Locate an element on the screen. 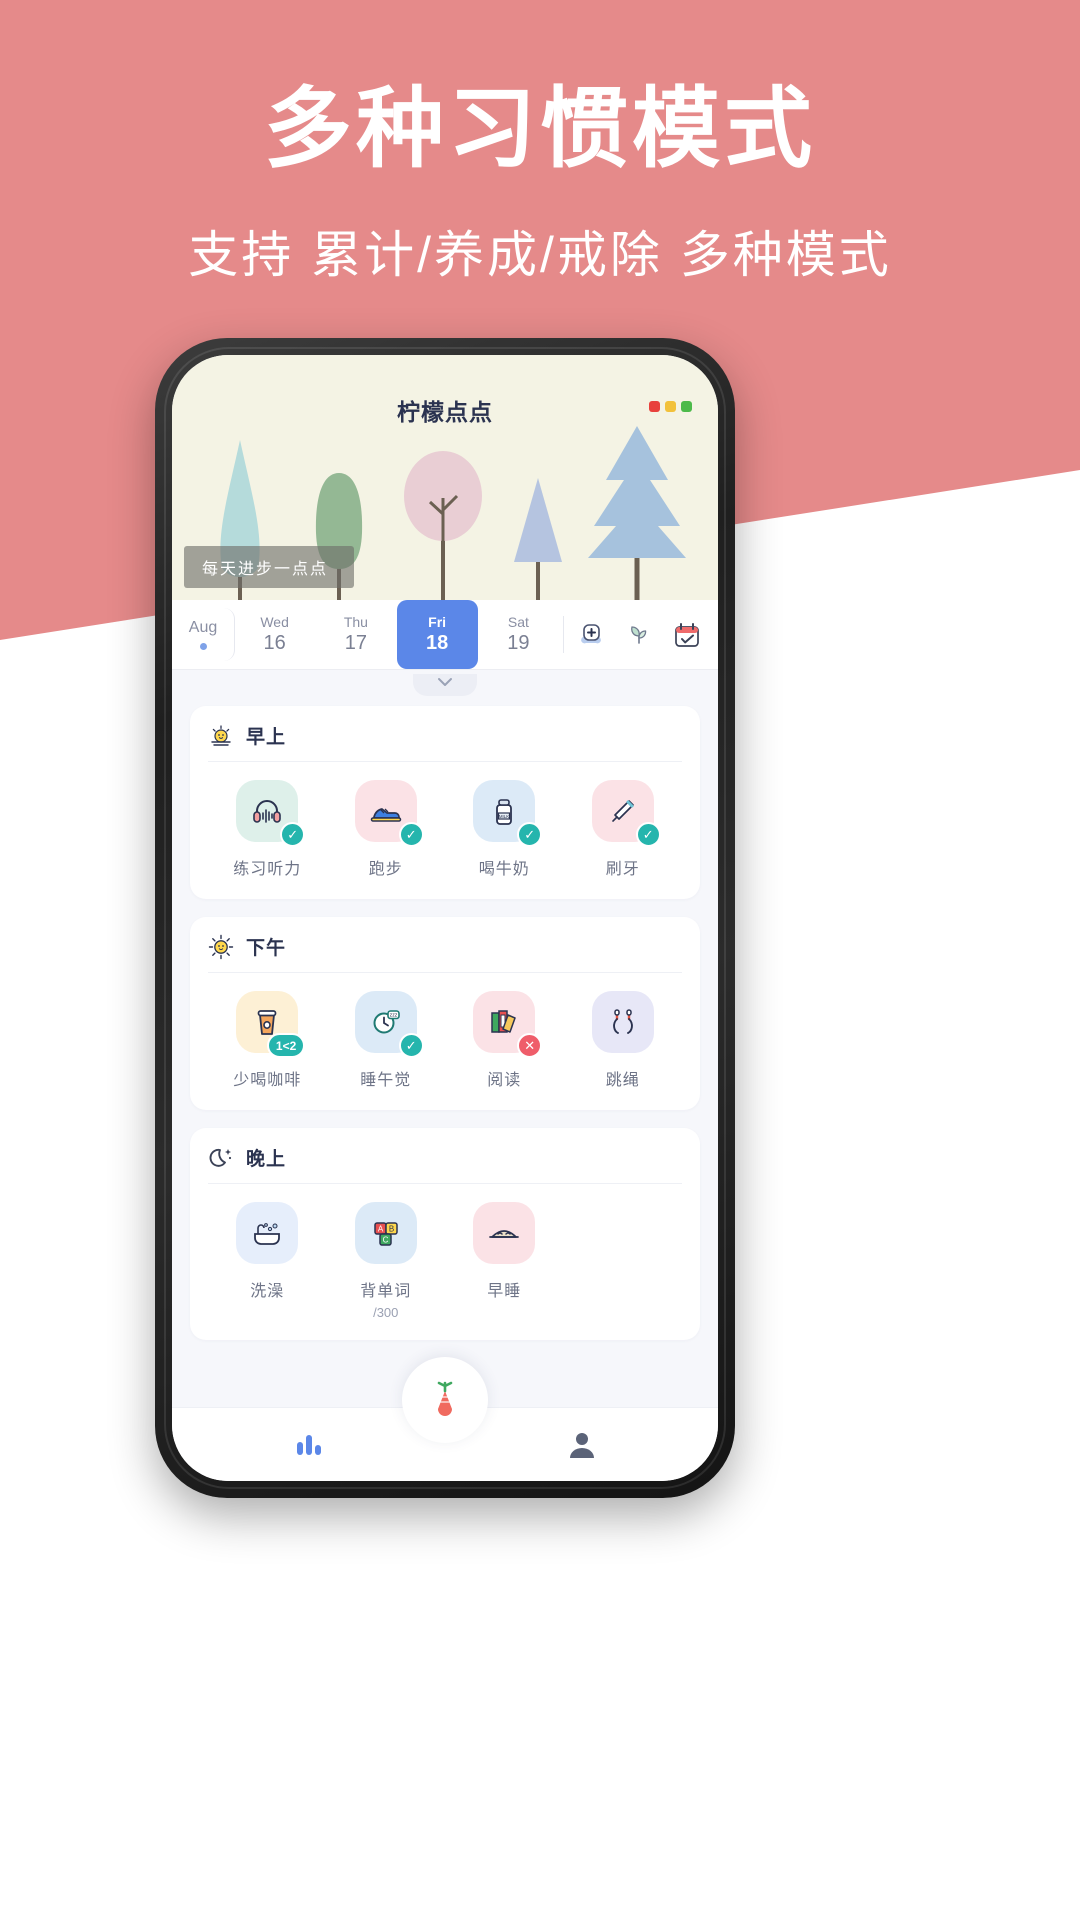  month-label: Aug is located at coordinates (203, 627).